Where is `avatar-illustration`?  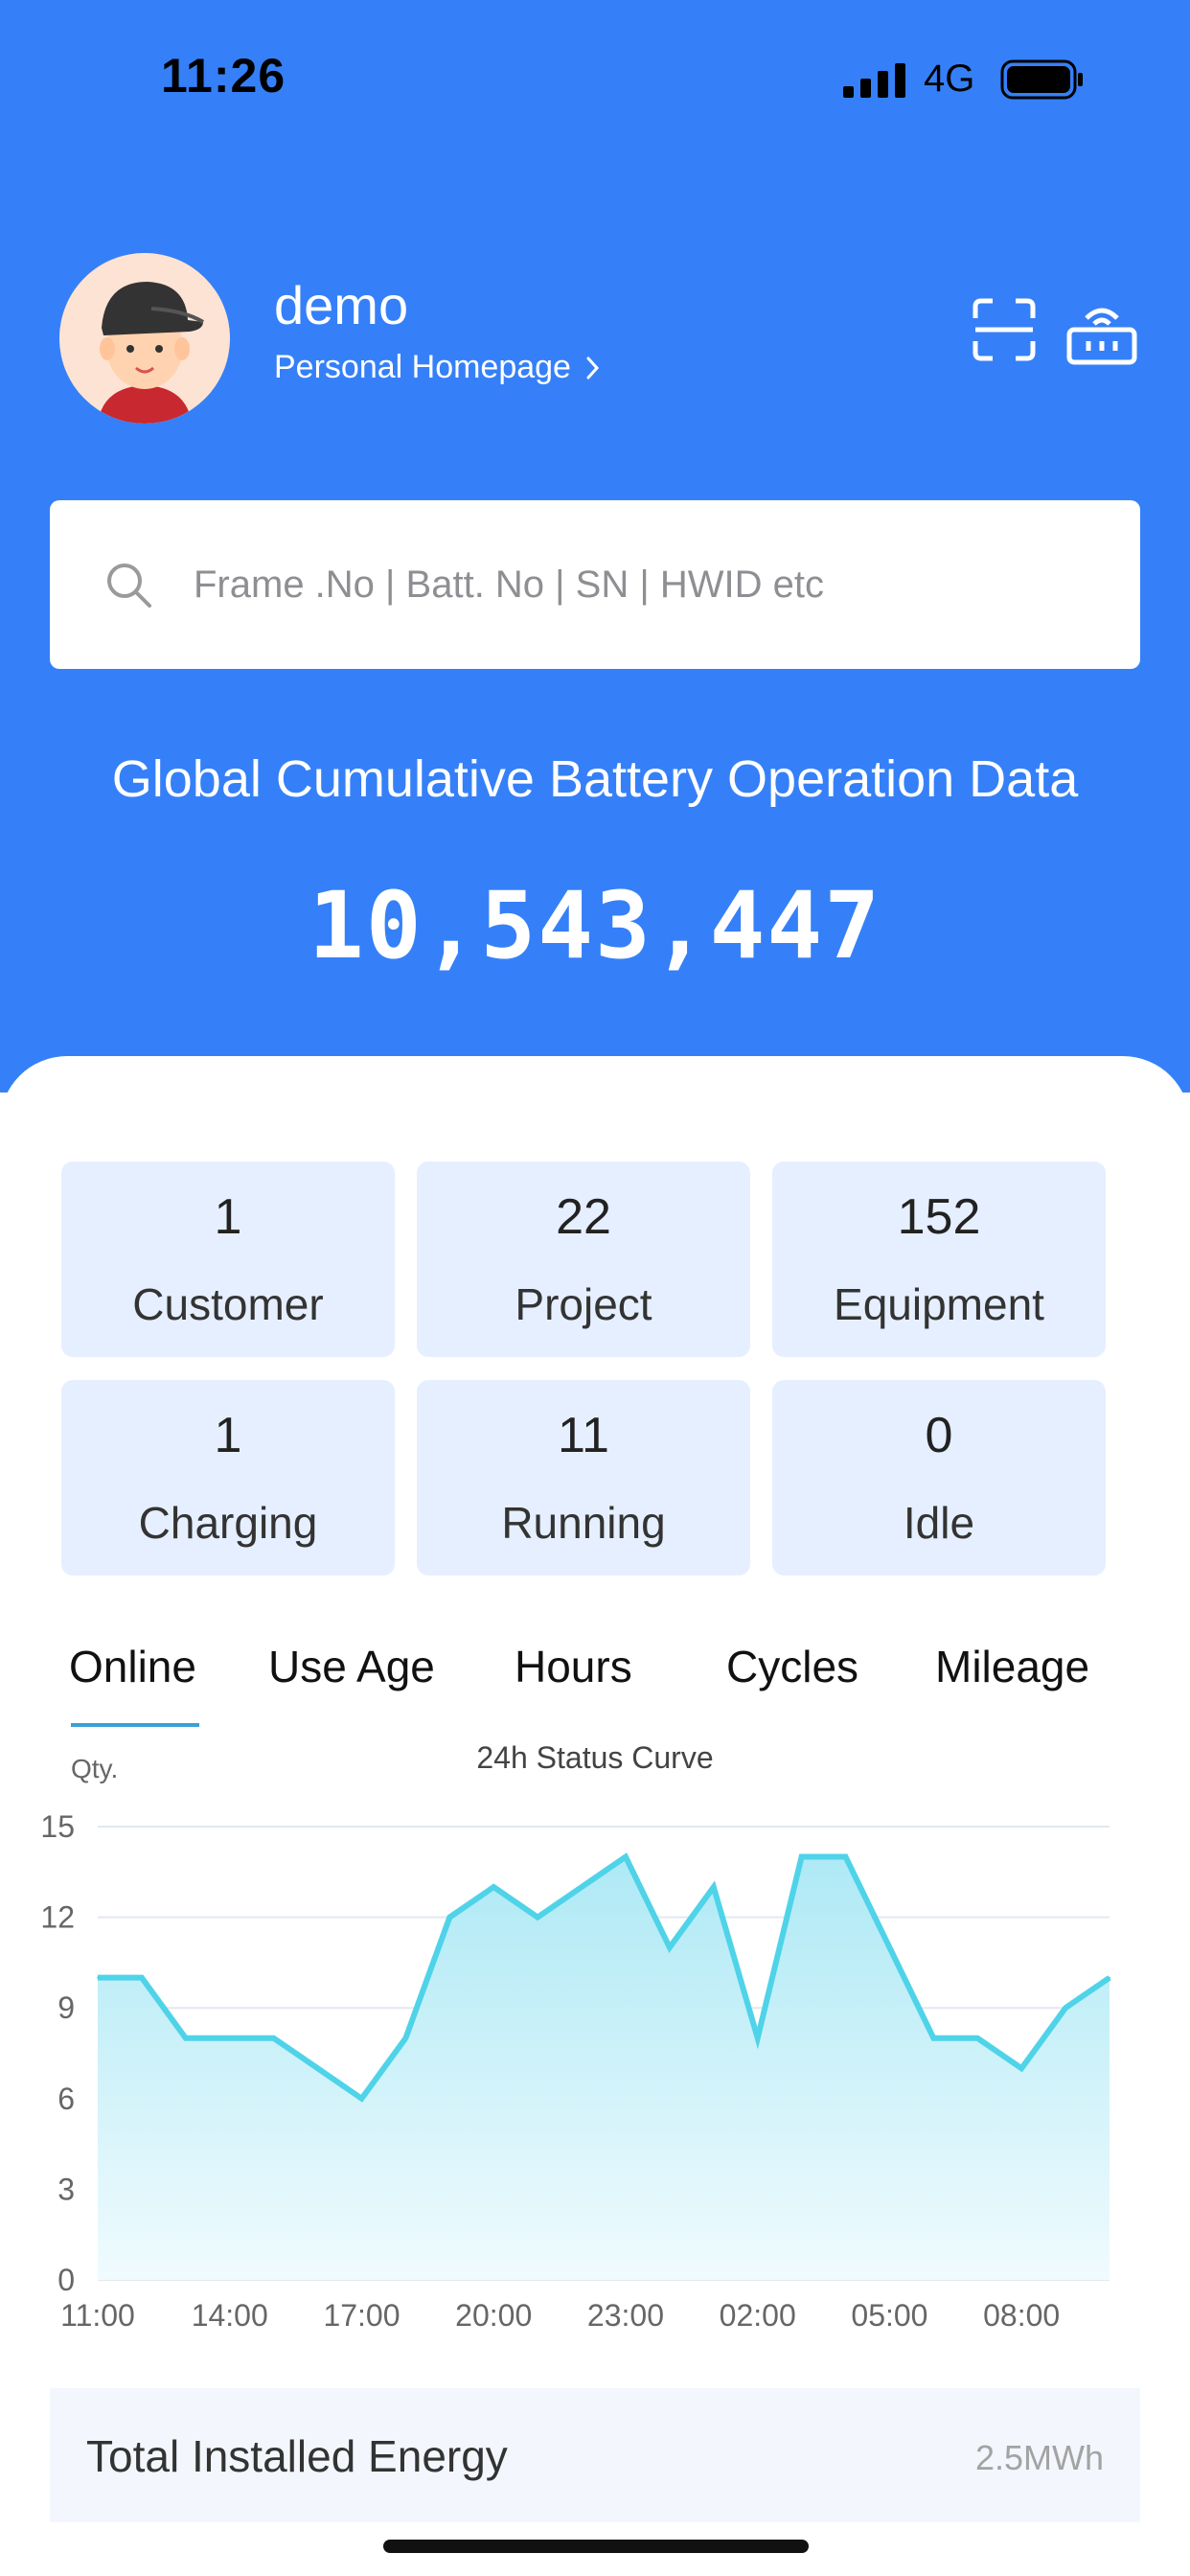
avatar-illustration is located at coordinates (144, 338).